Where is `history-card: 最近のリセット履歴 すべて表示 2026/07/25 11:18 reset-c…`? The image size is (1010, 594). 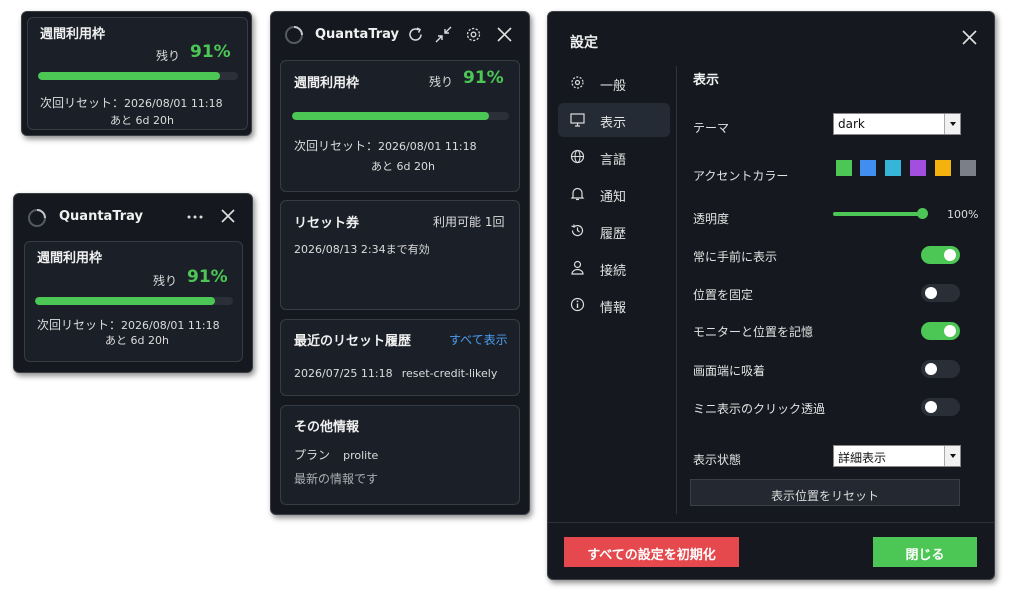
history-card: 最近のリセット履歴 すべて表示 2026/07/25 11:18 reset-c… is located at coordinates (400, 357).